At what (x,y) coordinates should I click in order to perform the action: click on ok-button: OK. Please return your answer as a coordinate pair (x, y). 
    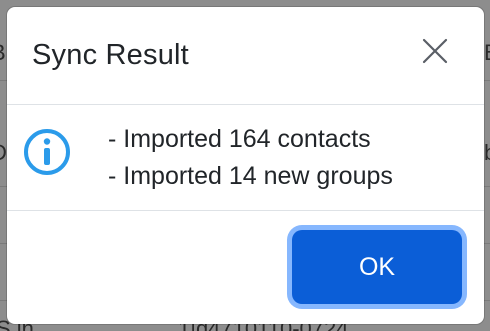
    Looking at the image, I should click on (377, 267).